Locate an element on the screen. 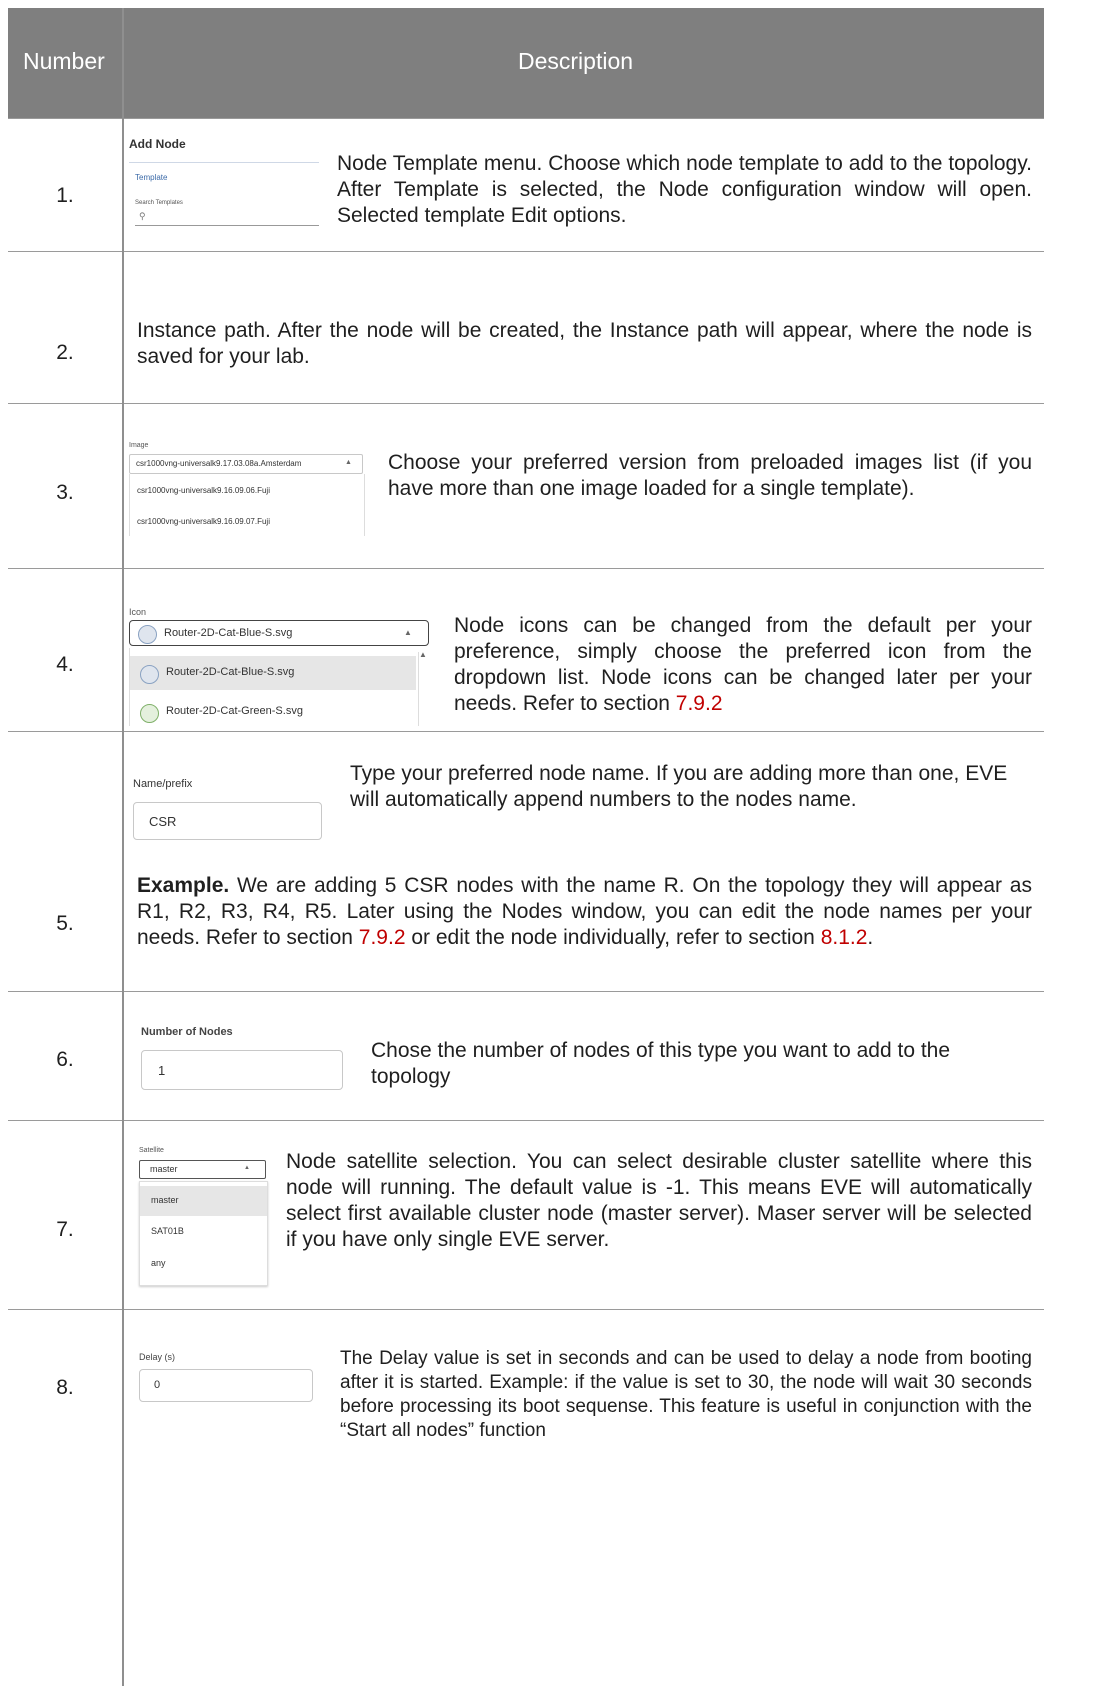 This screenshot has height=1686, width=1102. name-prefix-value: CSR is located at coordinates (163, 821).